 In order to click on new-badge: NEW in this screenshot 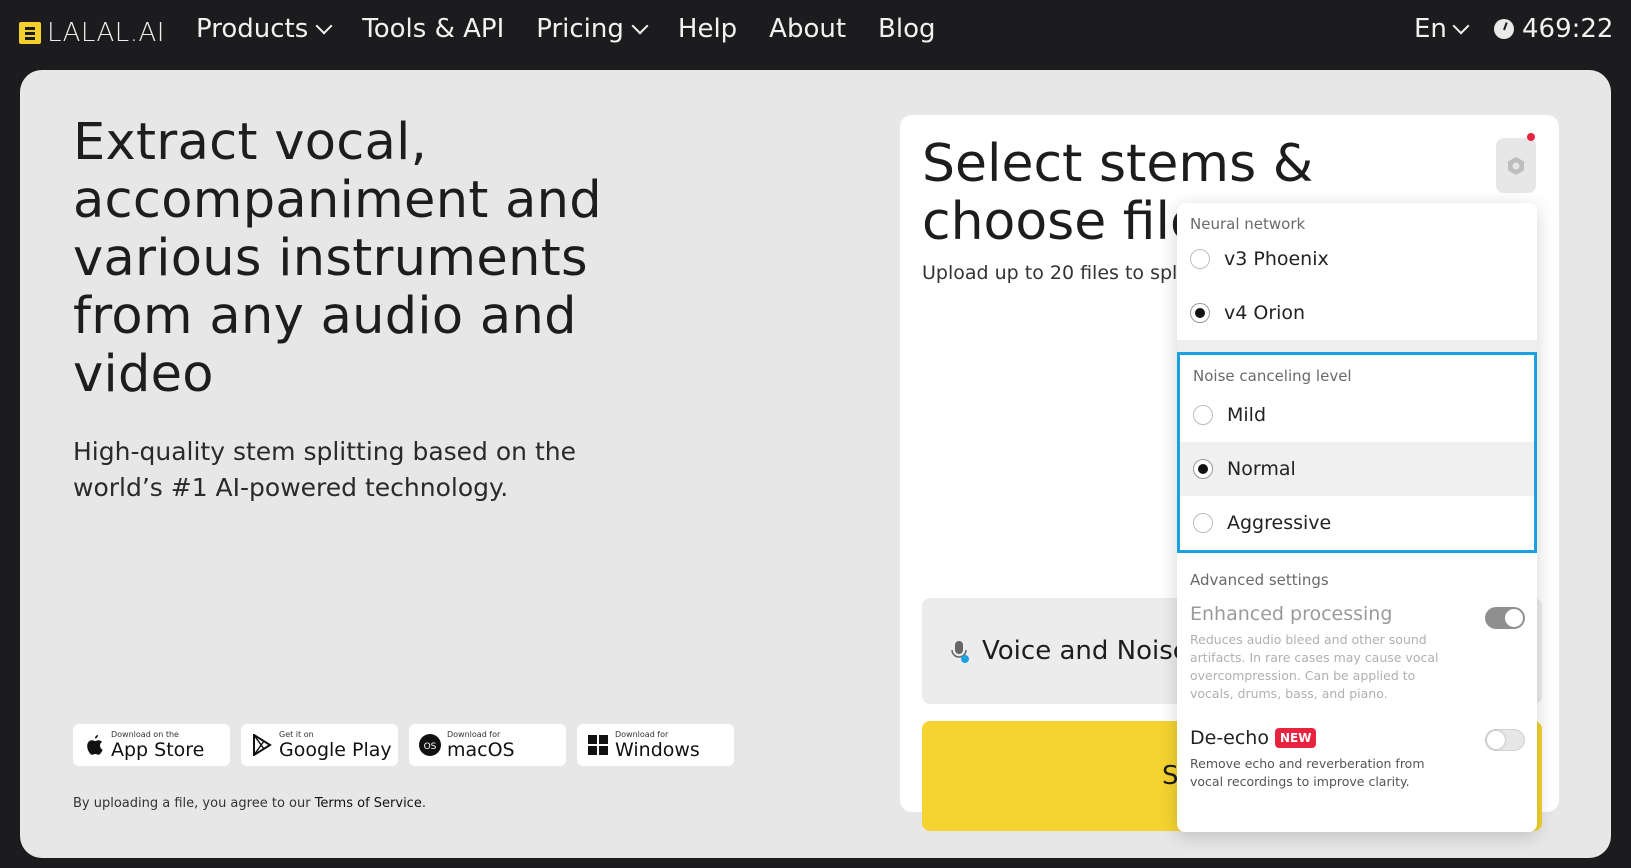, I will do `click(1295, 738)`.